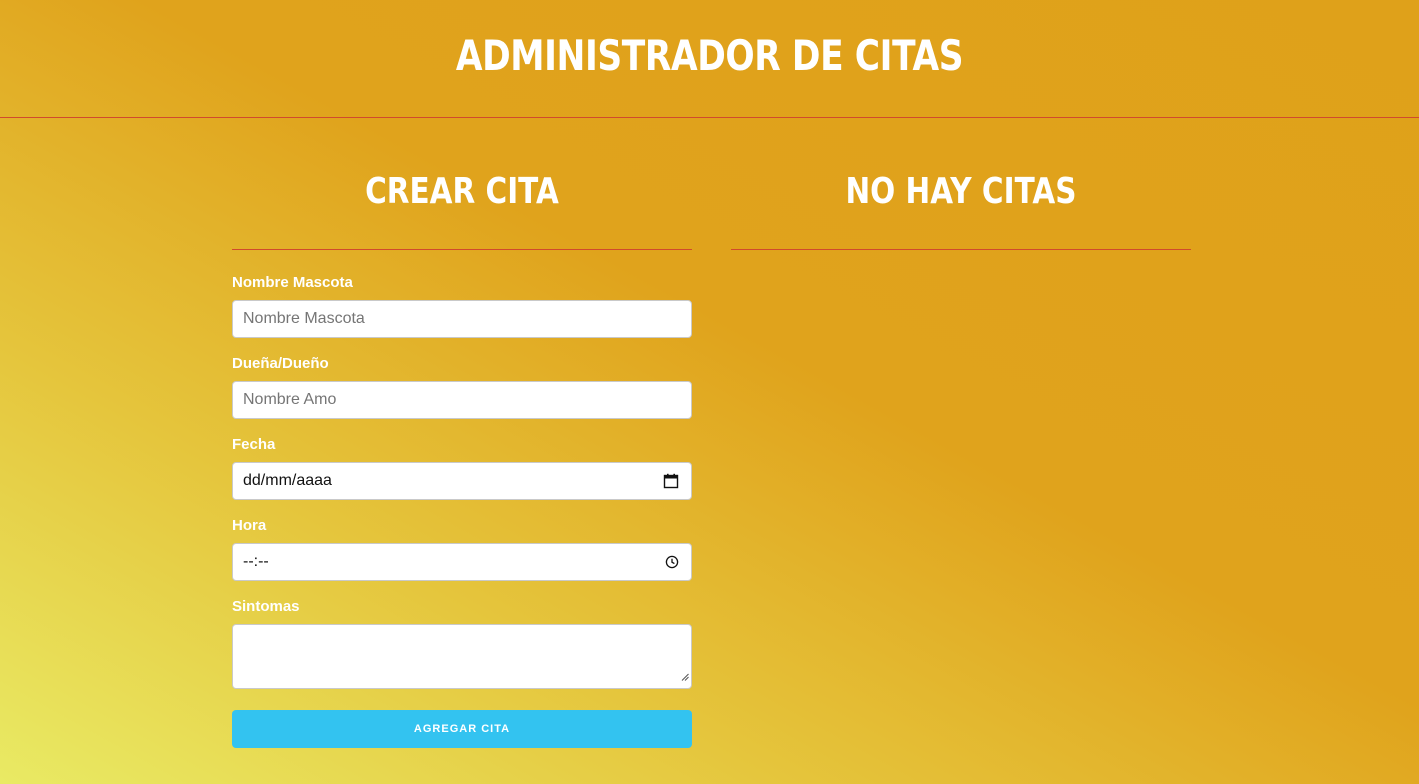  Describe the element at coordinates (462, 400) in the screenshot. I see `owner-input: Nombre Amo` at that location.